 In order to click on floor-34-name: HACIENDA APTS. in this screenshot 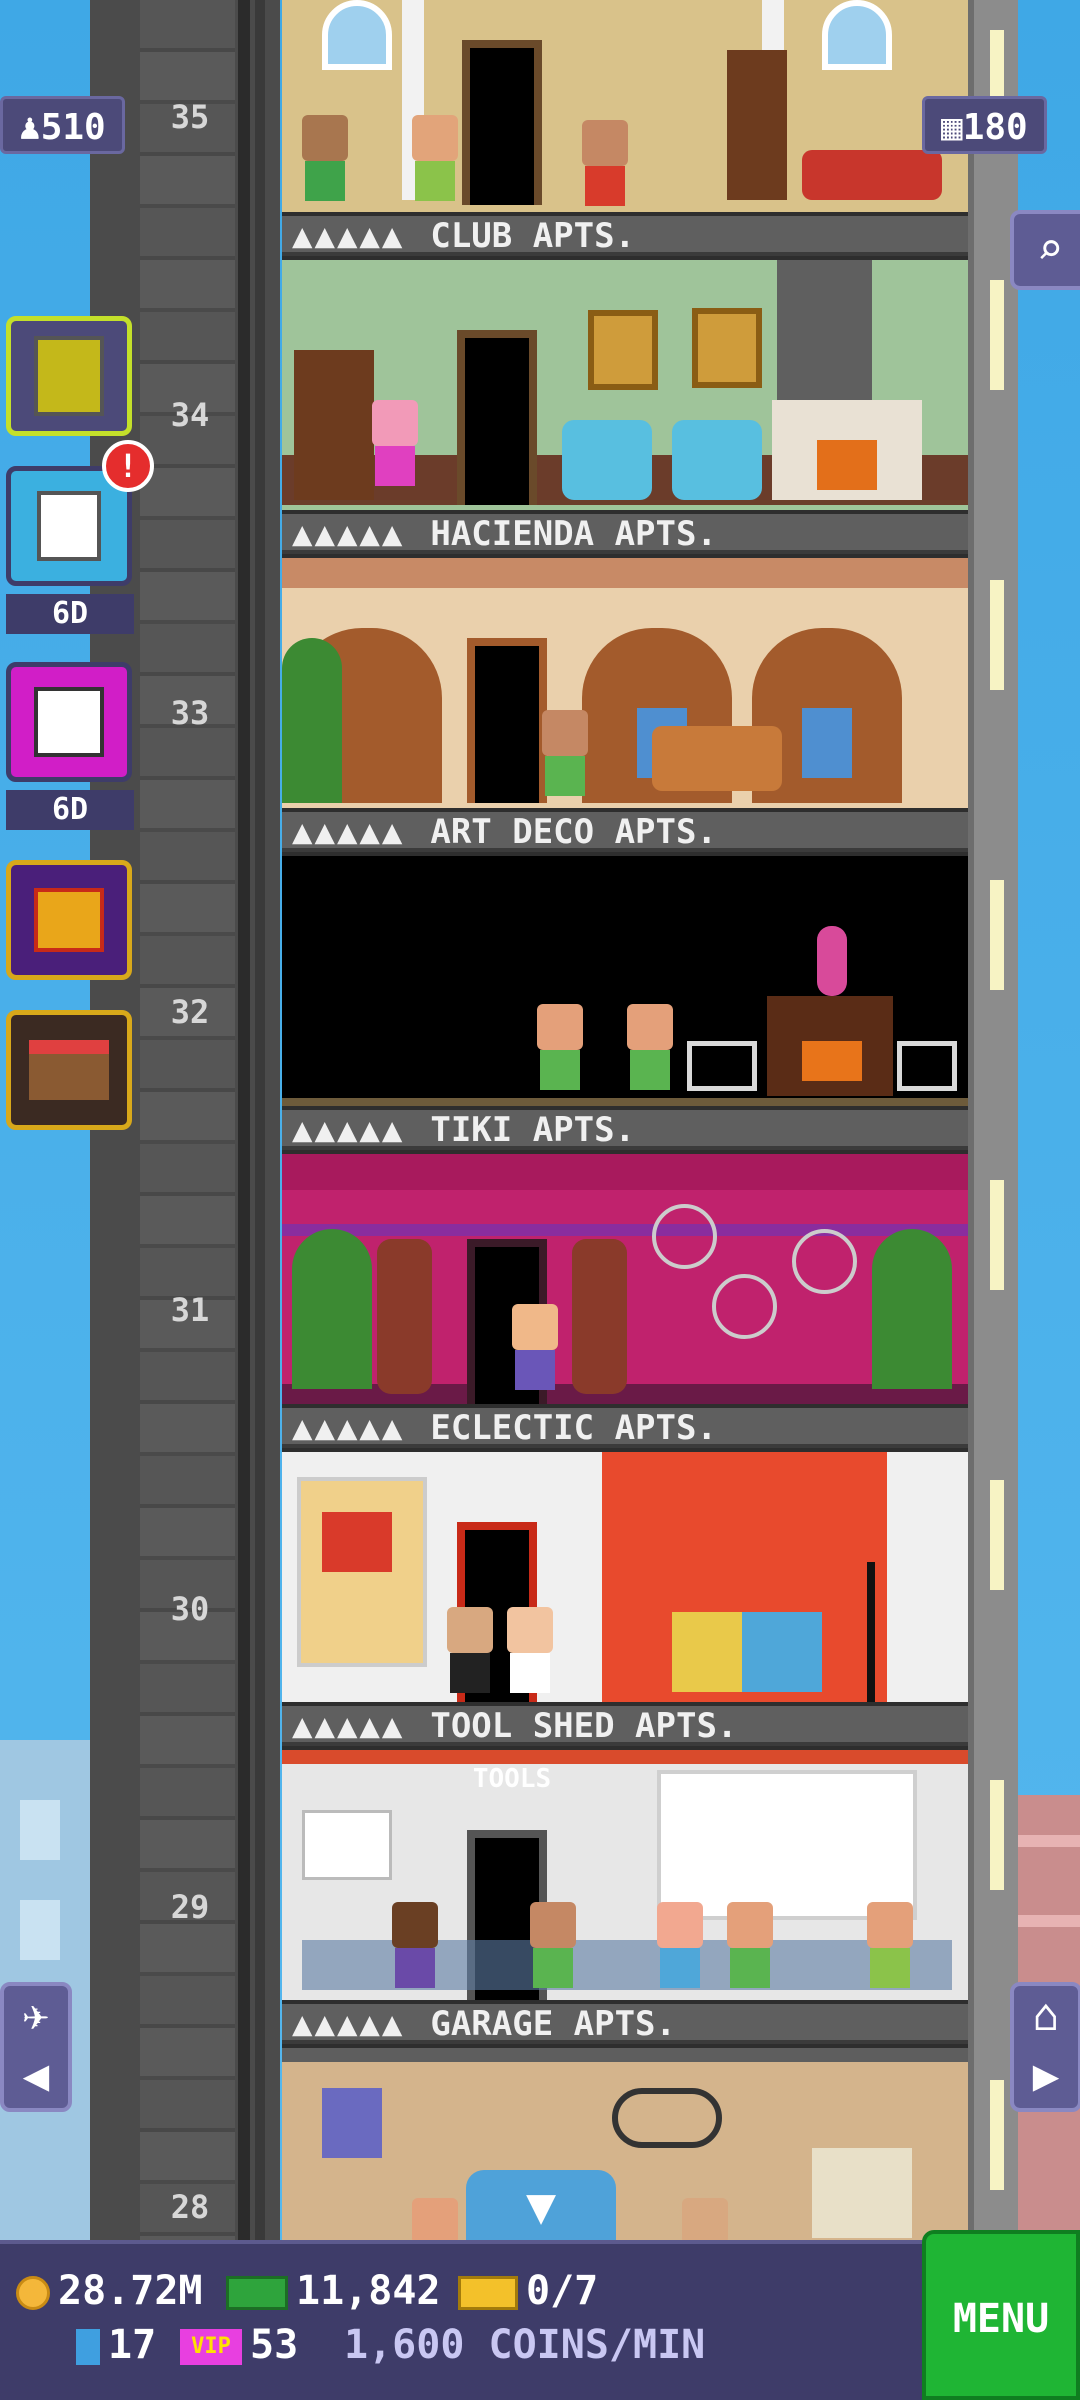, I will do `click(573, 534)`.